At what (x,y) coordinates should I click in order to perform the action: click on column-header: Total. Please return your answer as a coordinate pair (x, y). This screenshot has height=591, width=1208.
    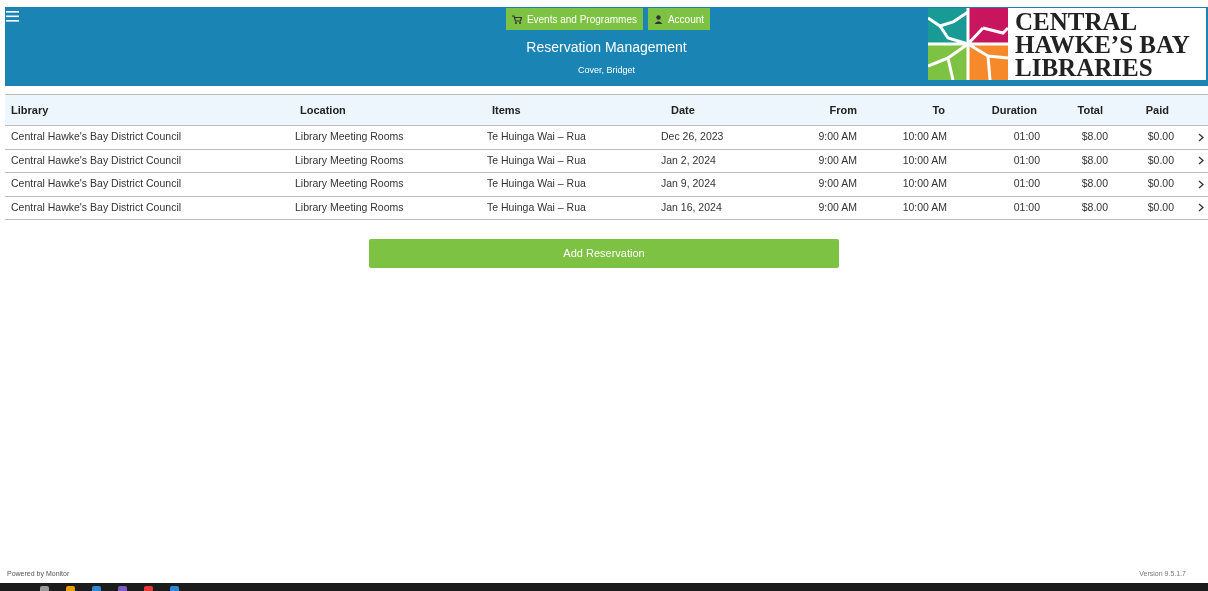
    Looking at the image, I should click on (1089, 110).